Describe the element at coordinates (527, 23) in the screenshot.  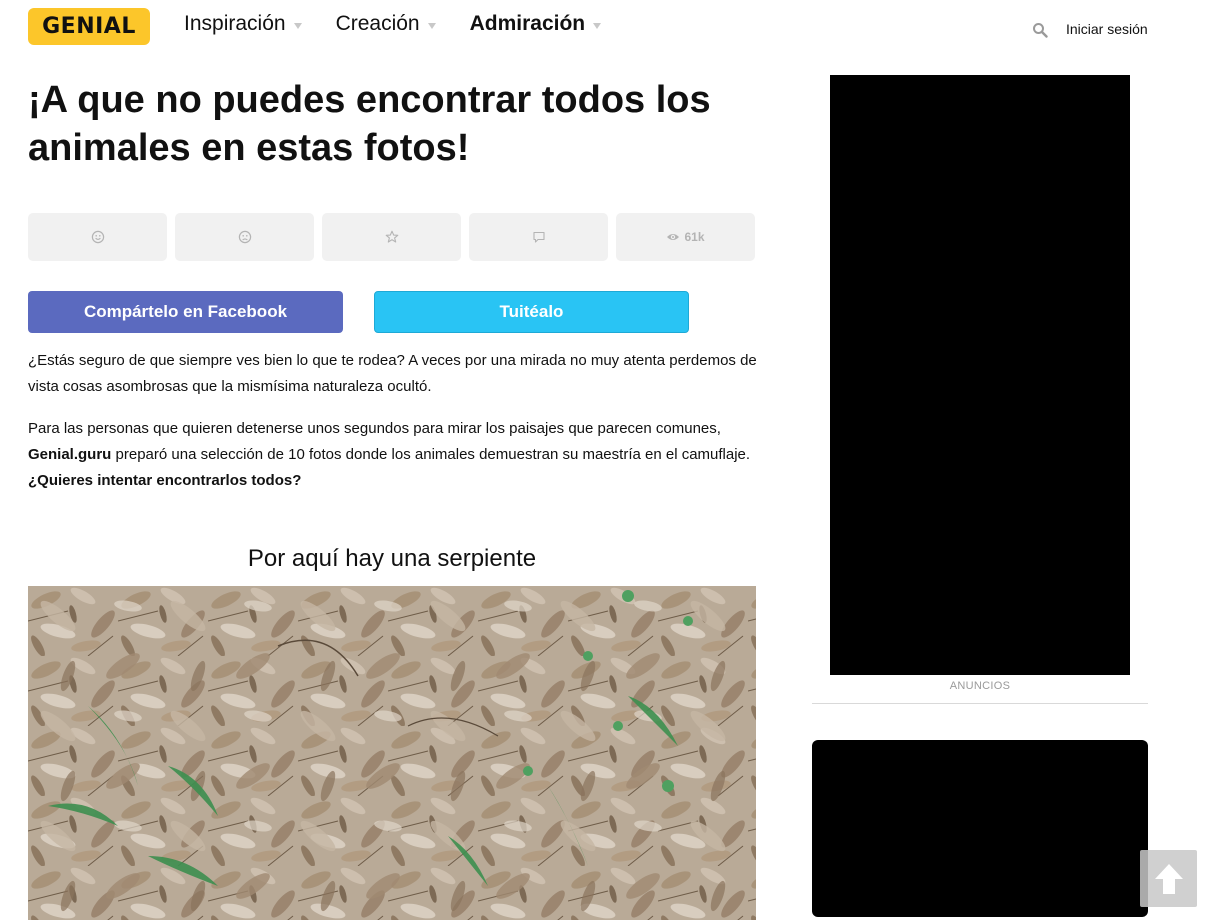
I see `nav-item-label: Admiración` at that location.